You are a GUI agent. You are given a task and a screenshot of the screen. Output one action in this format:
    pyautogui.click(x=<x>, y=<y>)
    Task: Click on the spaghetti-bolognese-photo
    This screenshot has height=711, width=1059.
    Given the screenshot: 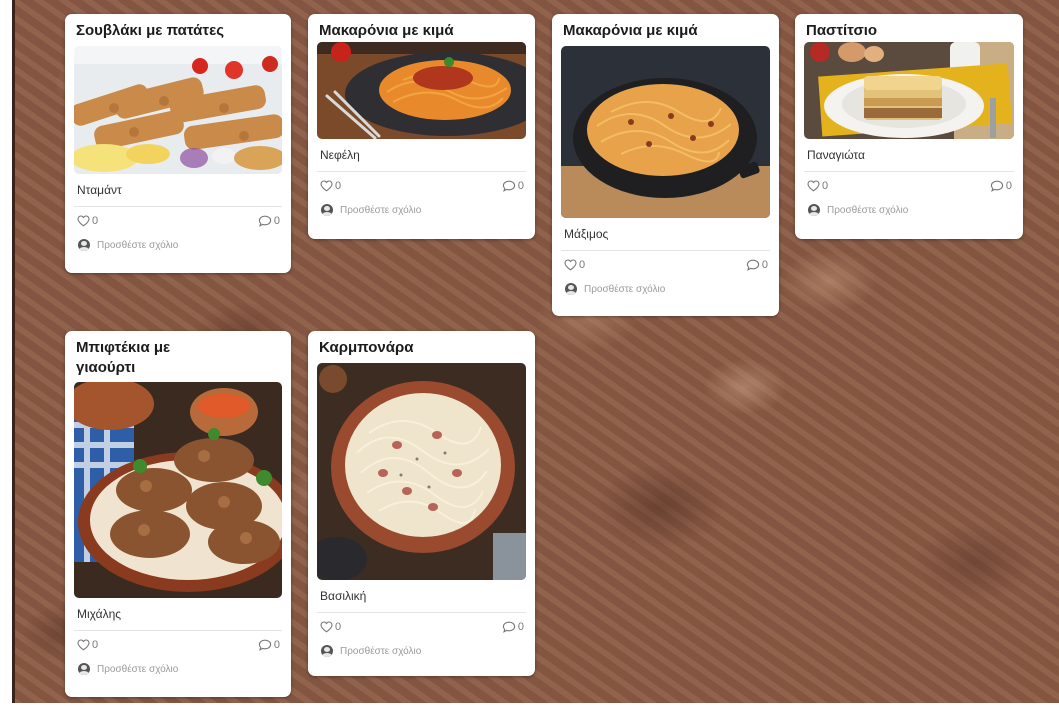 What is the action you would take?
    pyautogui.click(x=421, y=90)
    